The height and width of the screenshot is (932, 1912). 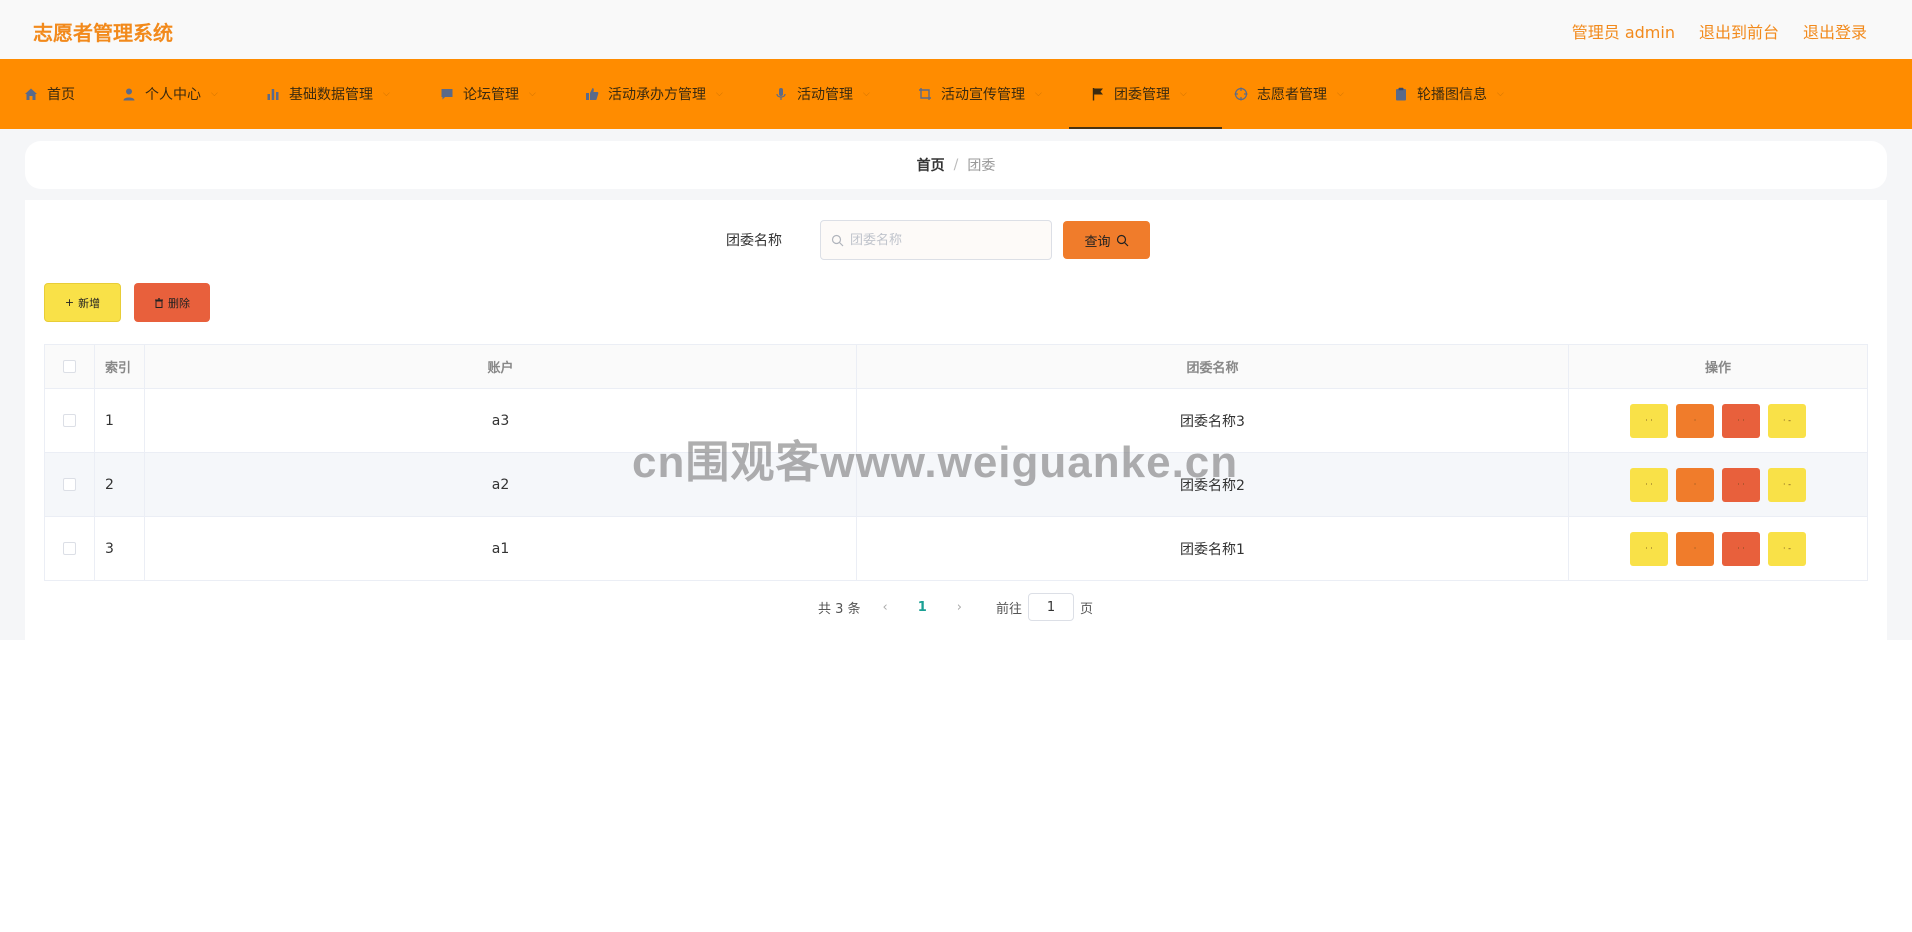 I want to click on app-title: 志愿者管理系统, so click(x=103, y=33).